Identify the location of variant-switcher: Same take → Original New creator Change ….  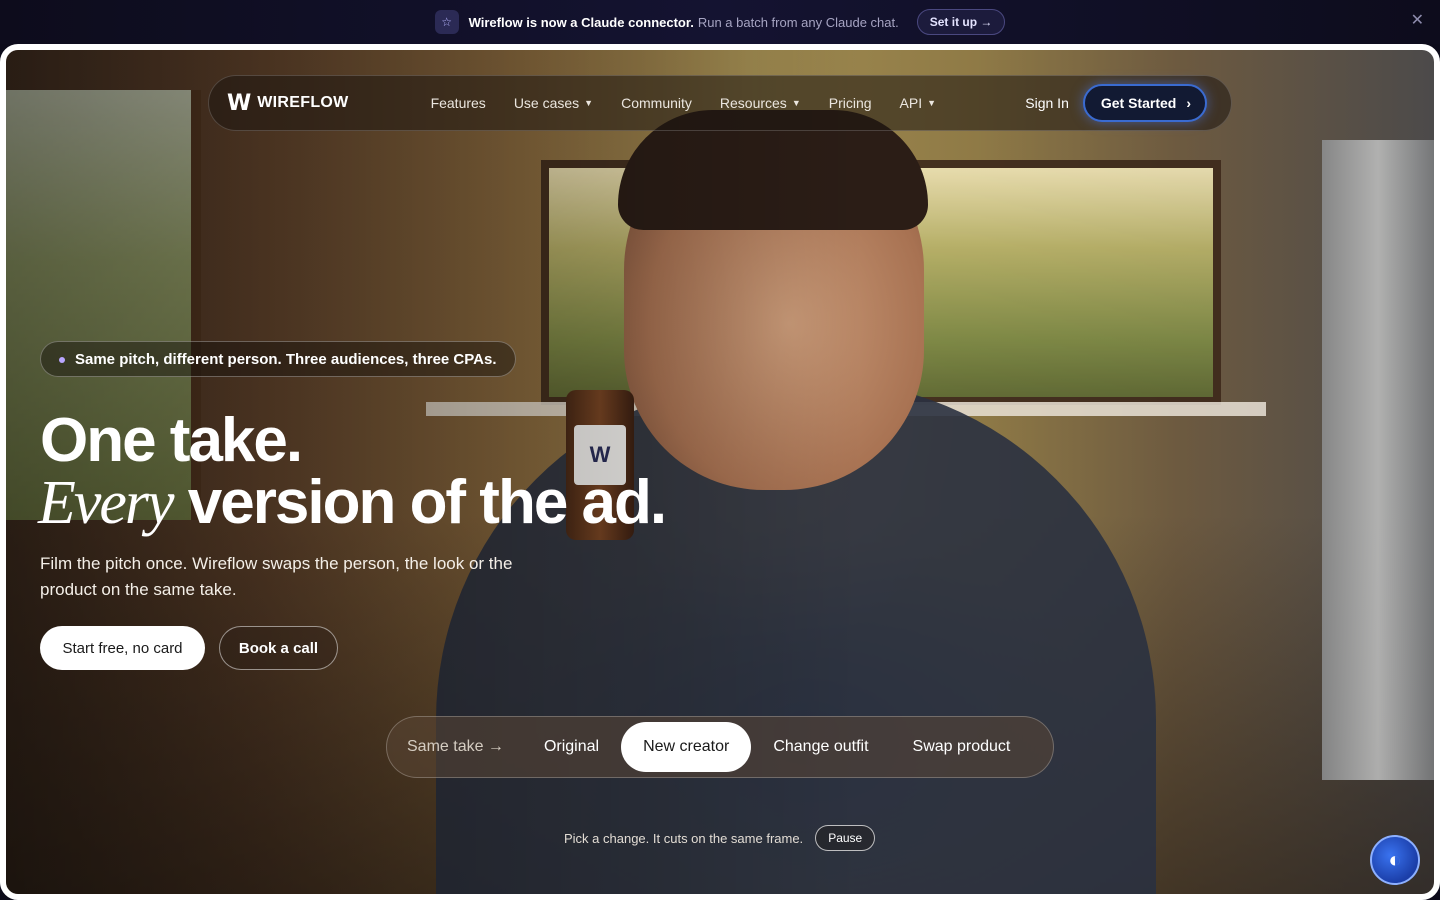
(720, 747).